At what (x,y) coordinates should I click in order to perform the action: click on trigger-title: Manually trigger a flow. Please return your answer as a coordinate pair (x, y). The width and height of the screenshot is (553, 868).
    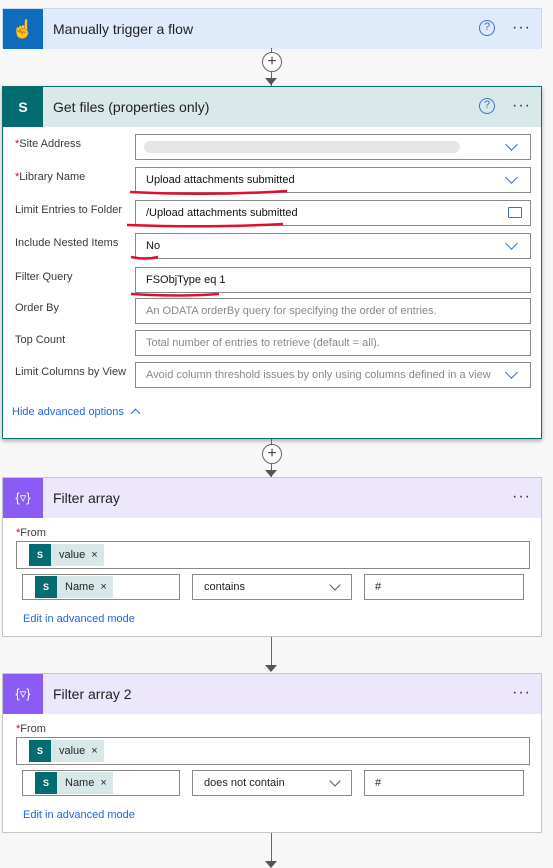
    Looking at the image, I should click on (123, 29).